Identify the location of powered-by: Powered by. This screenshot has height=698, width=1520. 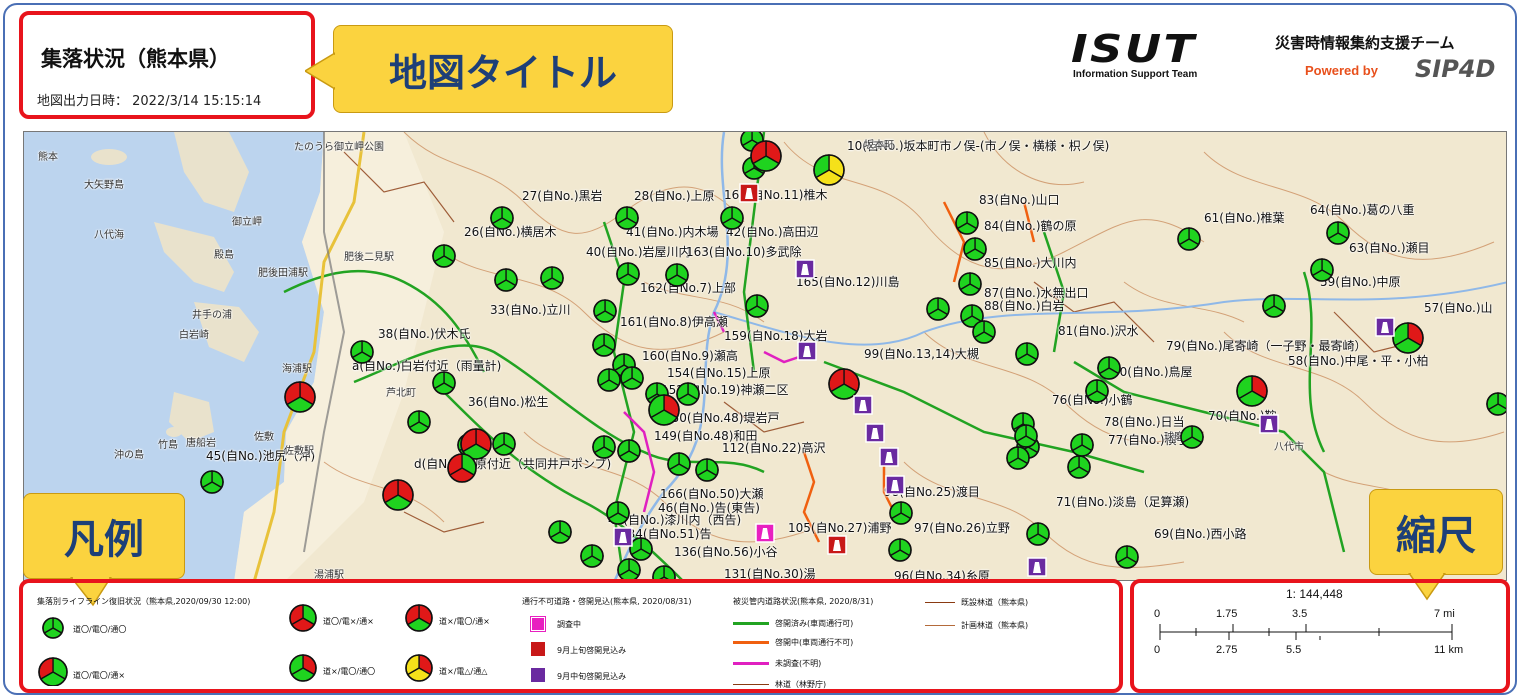
(1341, 70).